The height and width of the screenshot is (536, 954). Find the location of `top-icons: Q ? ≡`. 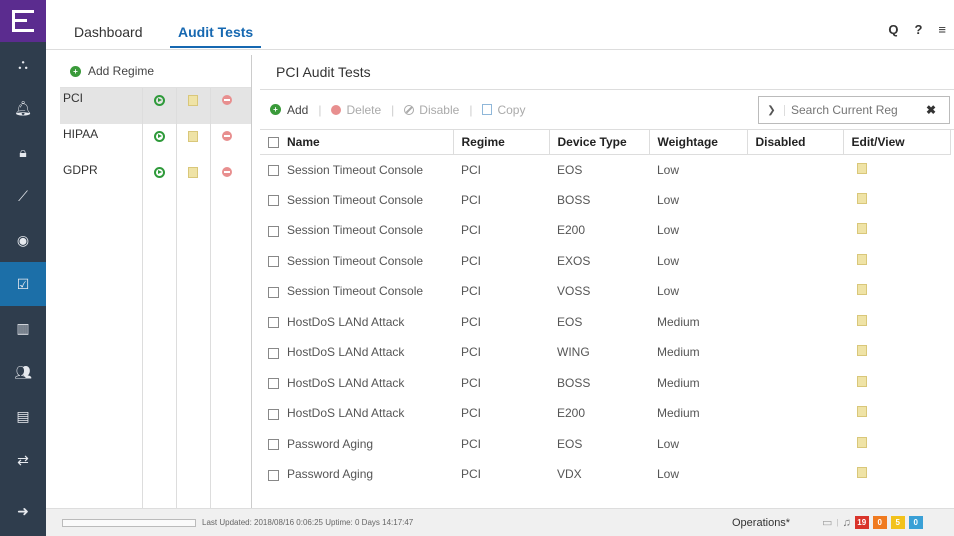

top-icons: Q ? ≡ is located at coordinates (917, 29).